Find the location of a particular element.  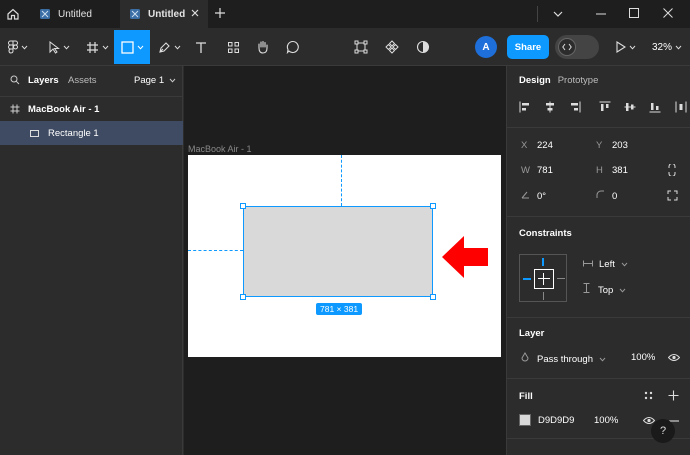

distribute-icon is located at coordinates (681, 109).